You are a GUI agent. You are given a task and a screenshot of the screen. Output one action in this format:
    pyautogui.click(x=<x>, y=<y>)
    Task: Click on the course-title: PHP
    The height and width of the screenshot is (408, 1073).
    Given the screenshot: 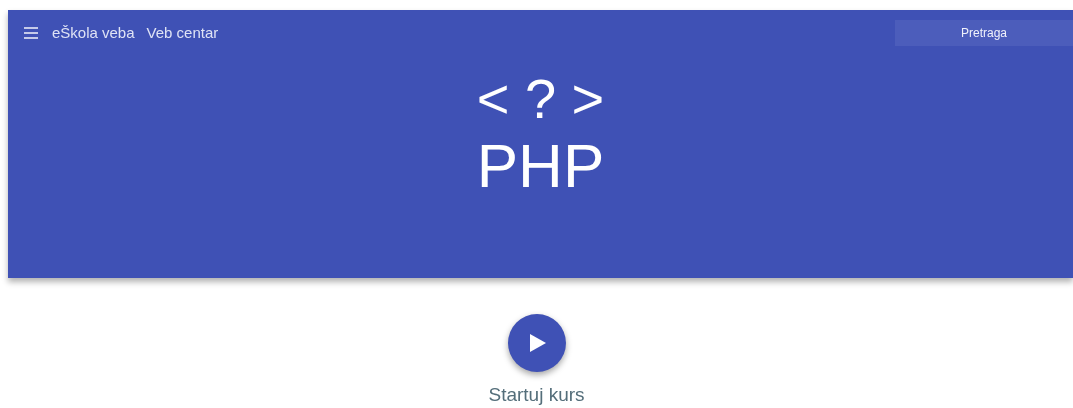 What is the action you would take?
    pyautogui.click(x=540, y=166)
    